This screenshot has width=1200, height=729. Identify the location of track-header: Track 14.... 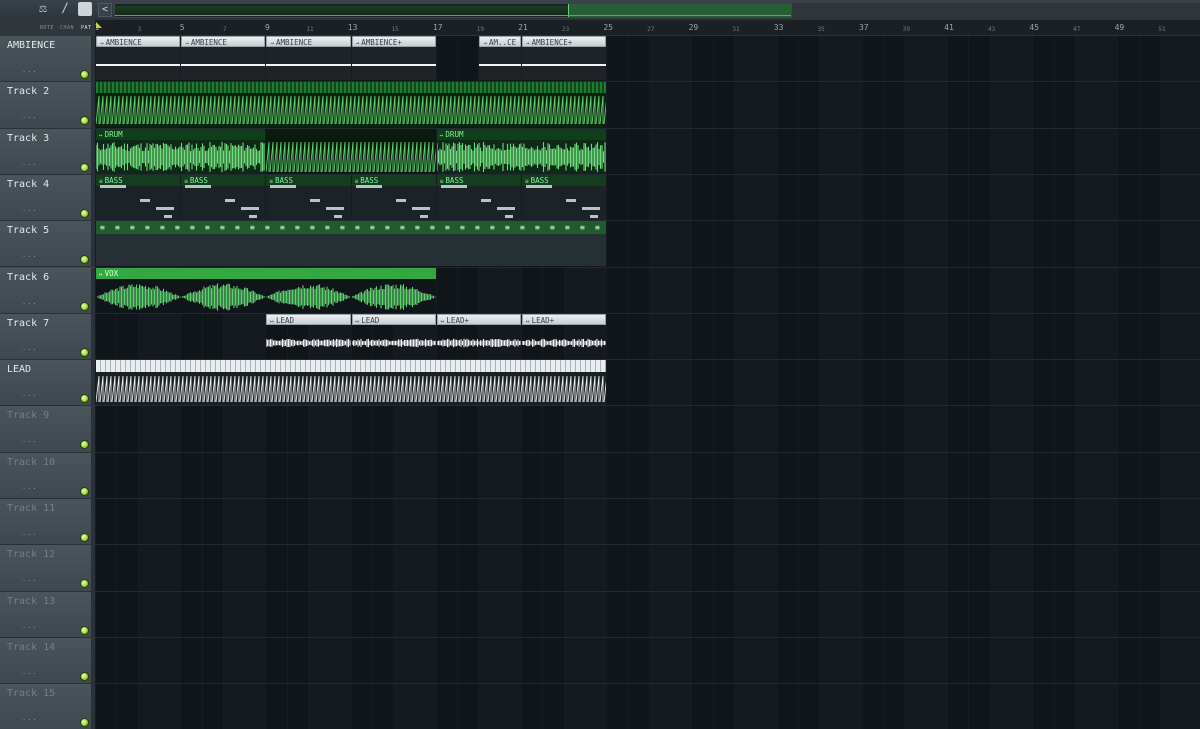
(47, 661).